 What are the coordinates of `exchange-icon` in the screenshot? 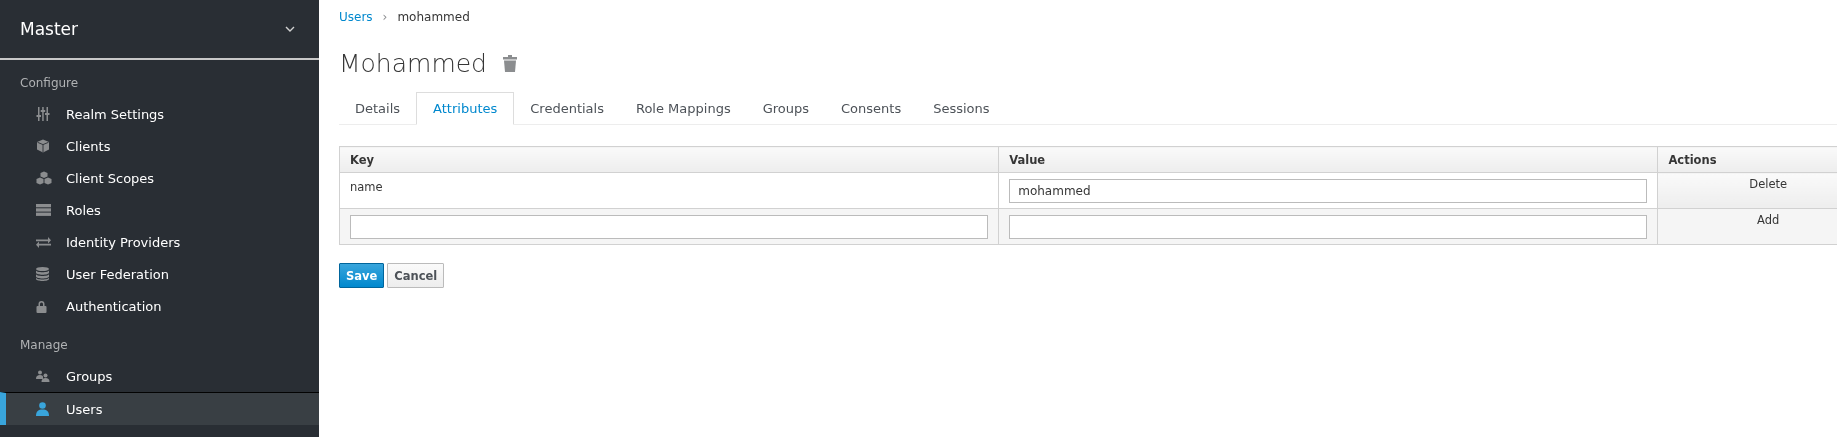 It's located at (43, 242).